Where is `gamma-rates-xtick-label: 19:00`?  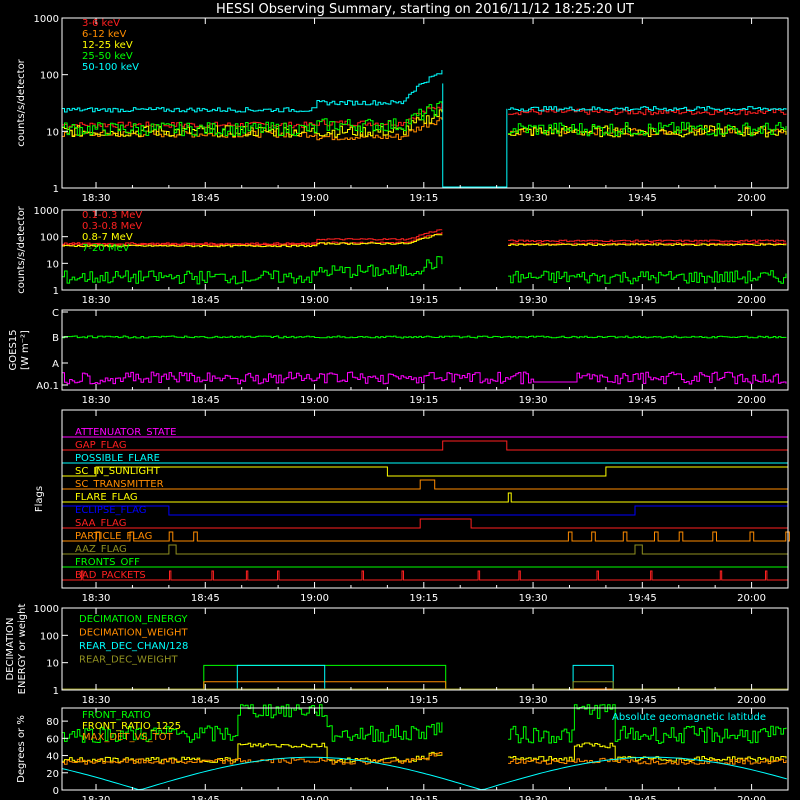 gamma-rates-xtick-label: 19:00 is located at coordinates (314, 300).